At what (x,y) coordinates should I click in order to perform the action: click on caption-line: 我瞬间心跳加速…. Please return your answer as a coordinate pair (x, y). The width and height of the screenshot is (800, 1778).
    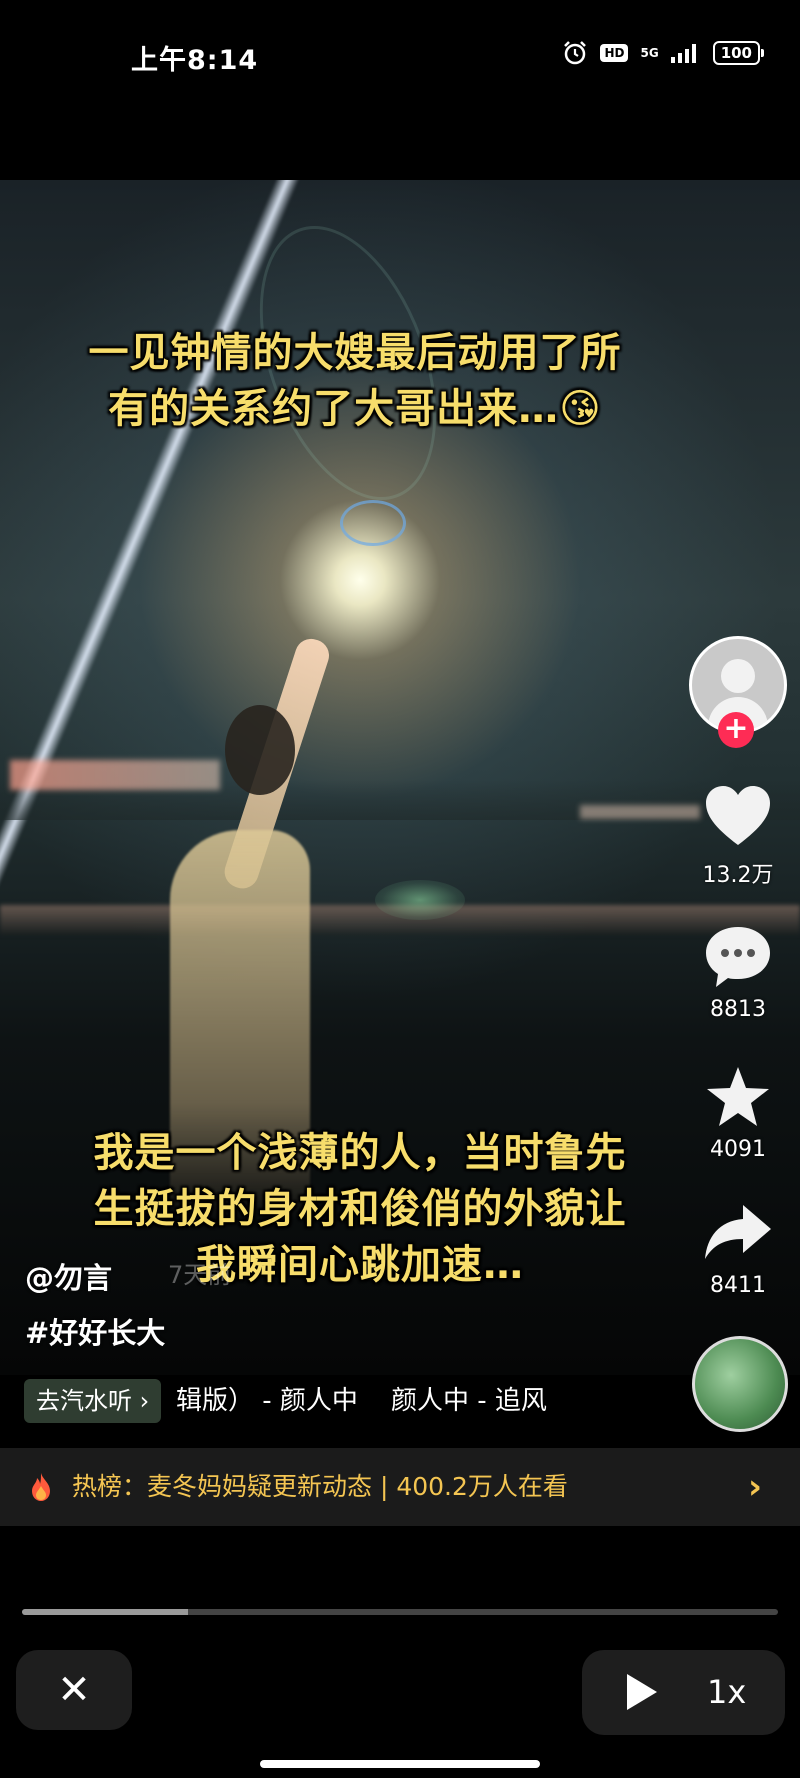
    Looking at the image, I should click on (360, 1265).